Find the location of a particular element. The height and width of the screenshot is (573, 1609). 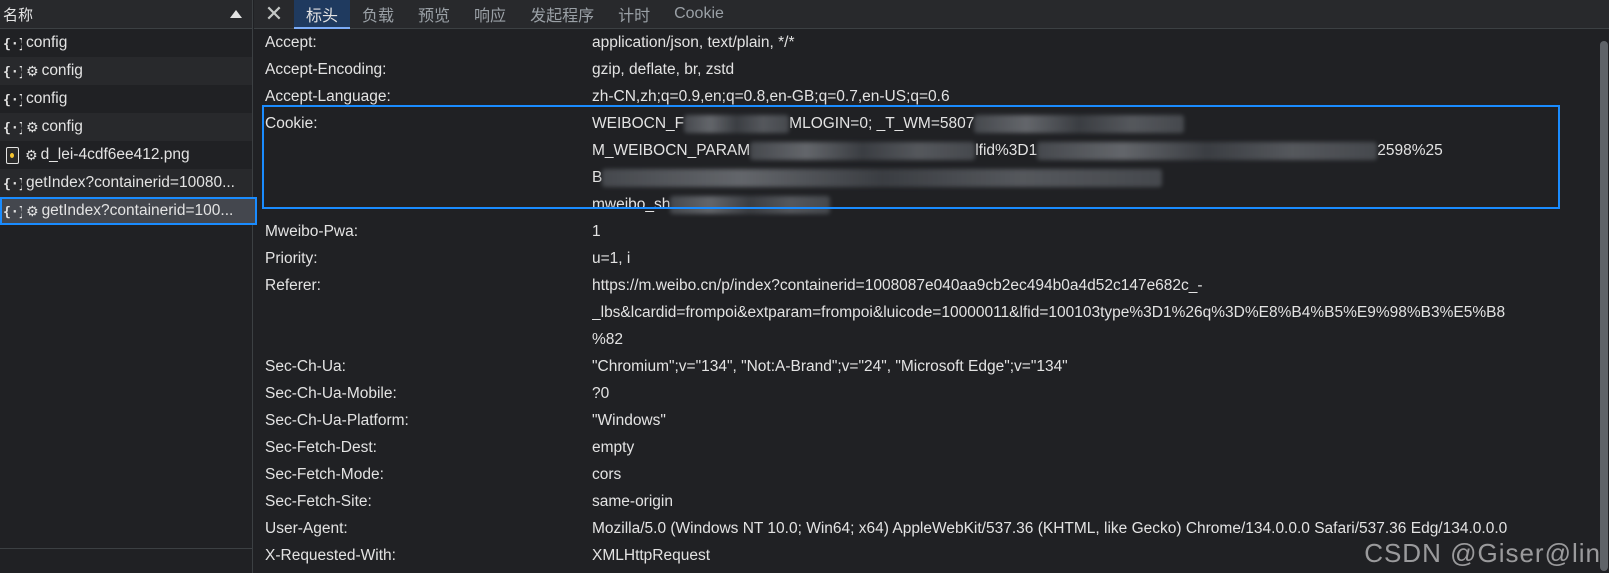

tab-headers: 标头 is located at coordinates (322, 14).